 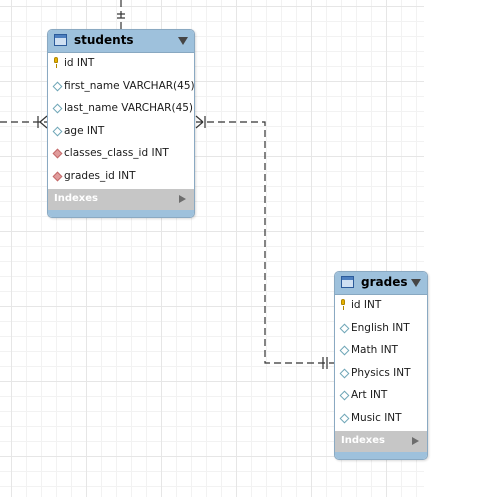 What do you see at coordinates (104, 40) in the screenshot?
I see `students-table-title: students` at bounding box center [104, 40].